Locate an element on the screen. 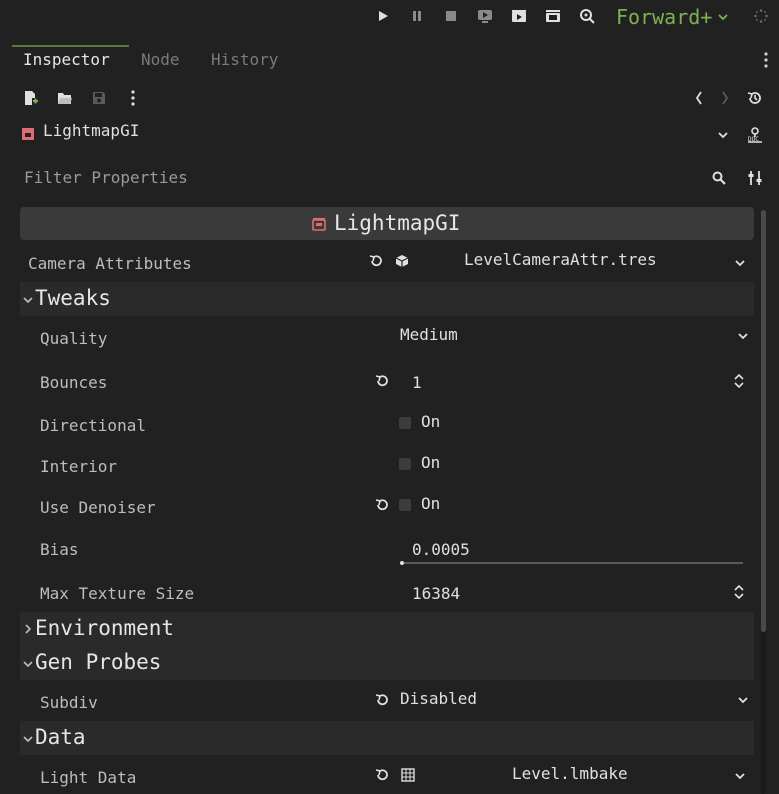 Image resolution: width=779 pixels, height=794 pixels. camera-attributes-value: LevelCameraAttr.tres is located at coordinates (560, 259).